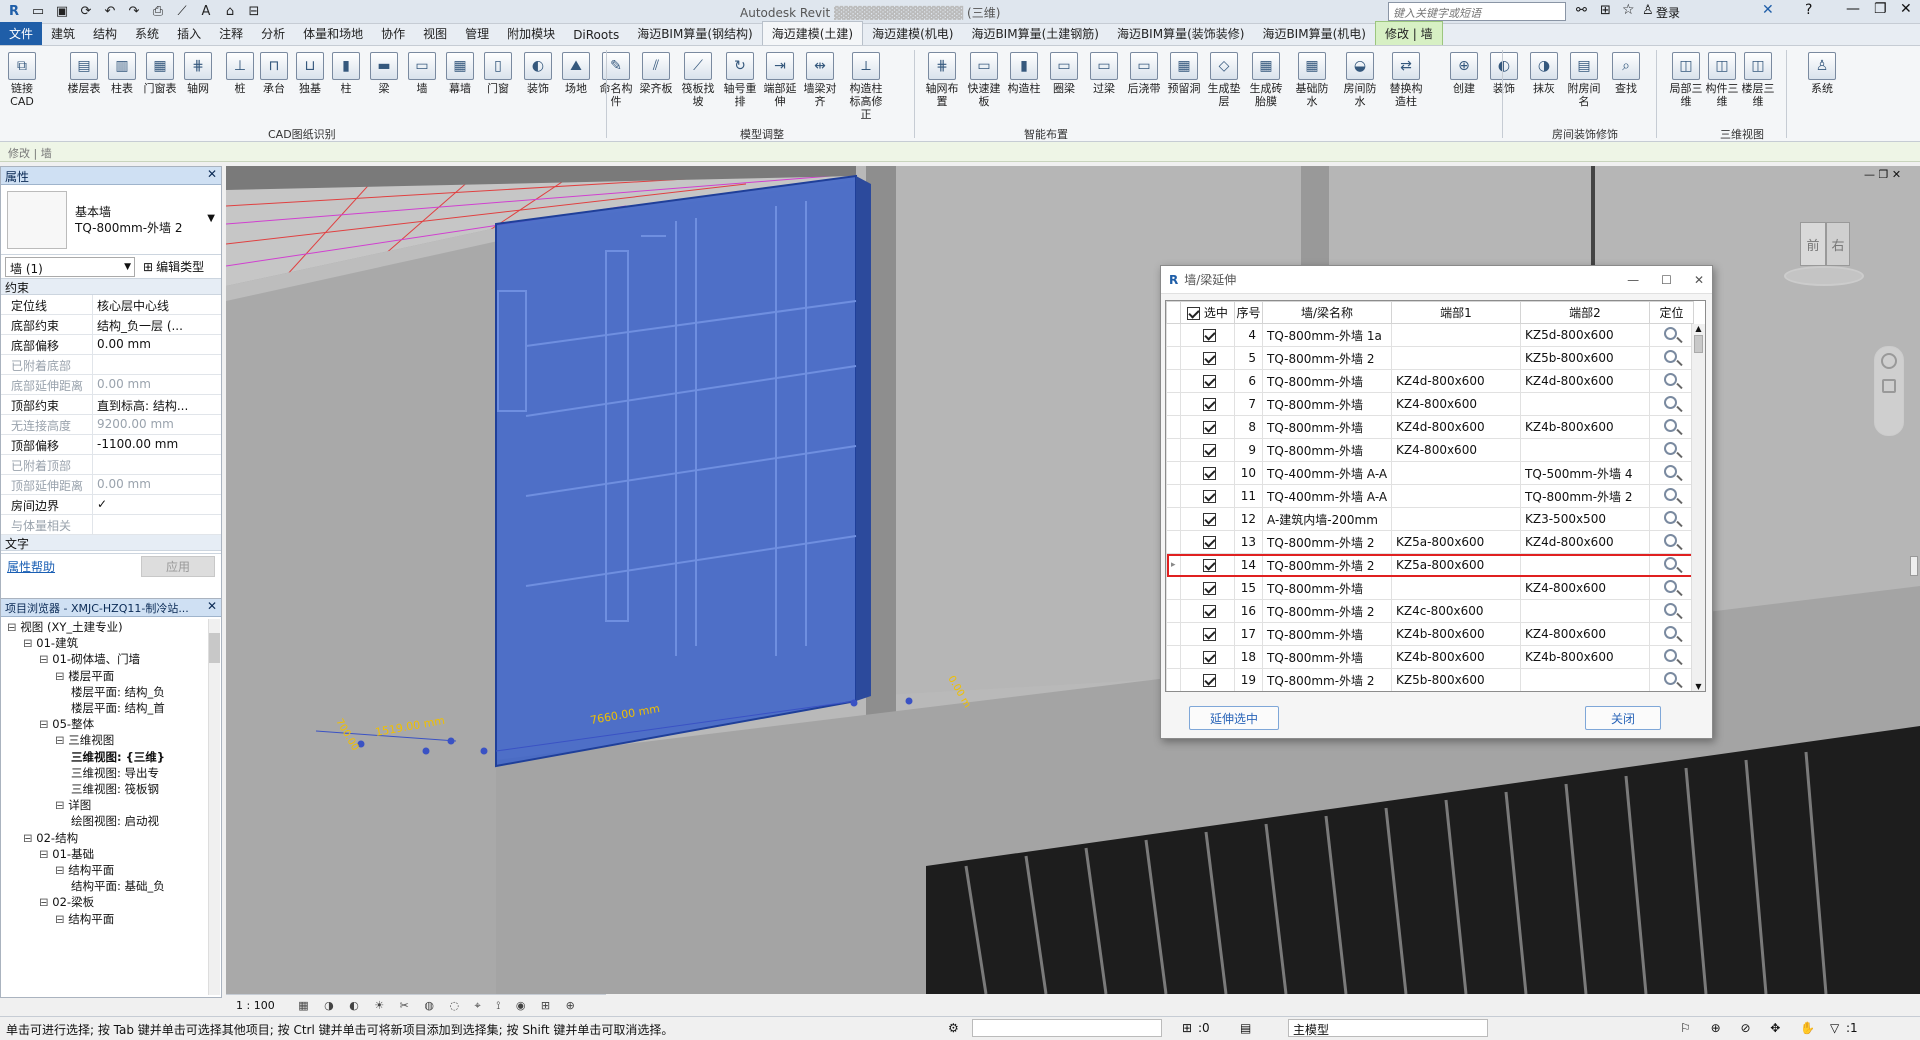 Image resolution: width=1920 pixels, height=1040 pixels. I want to click on zoom-icon, so click(1889, 386).